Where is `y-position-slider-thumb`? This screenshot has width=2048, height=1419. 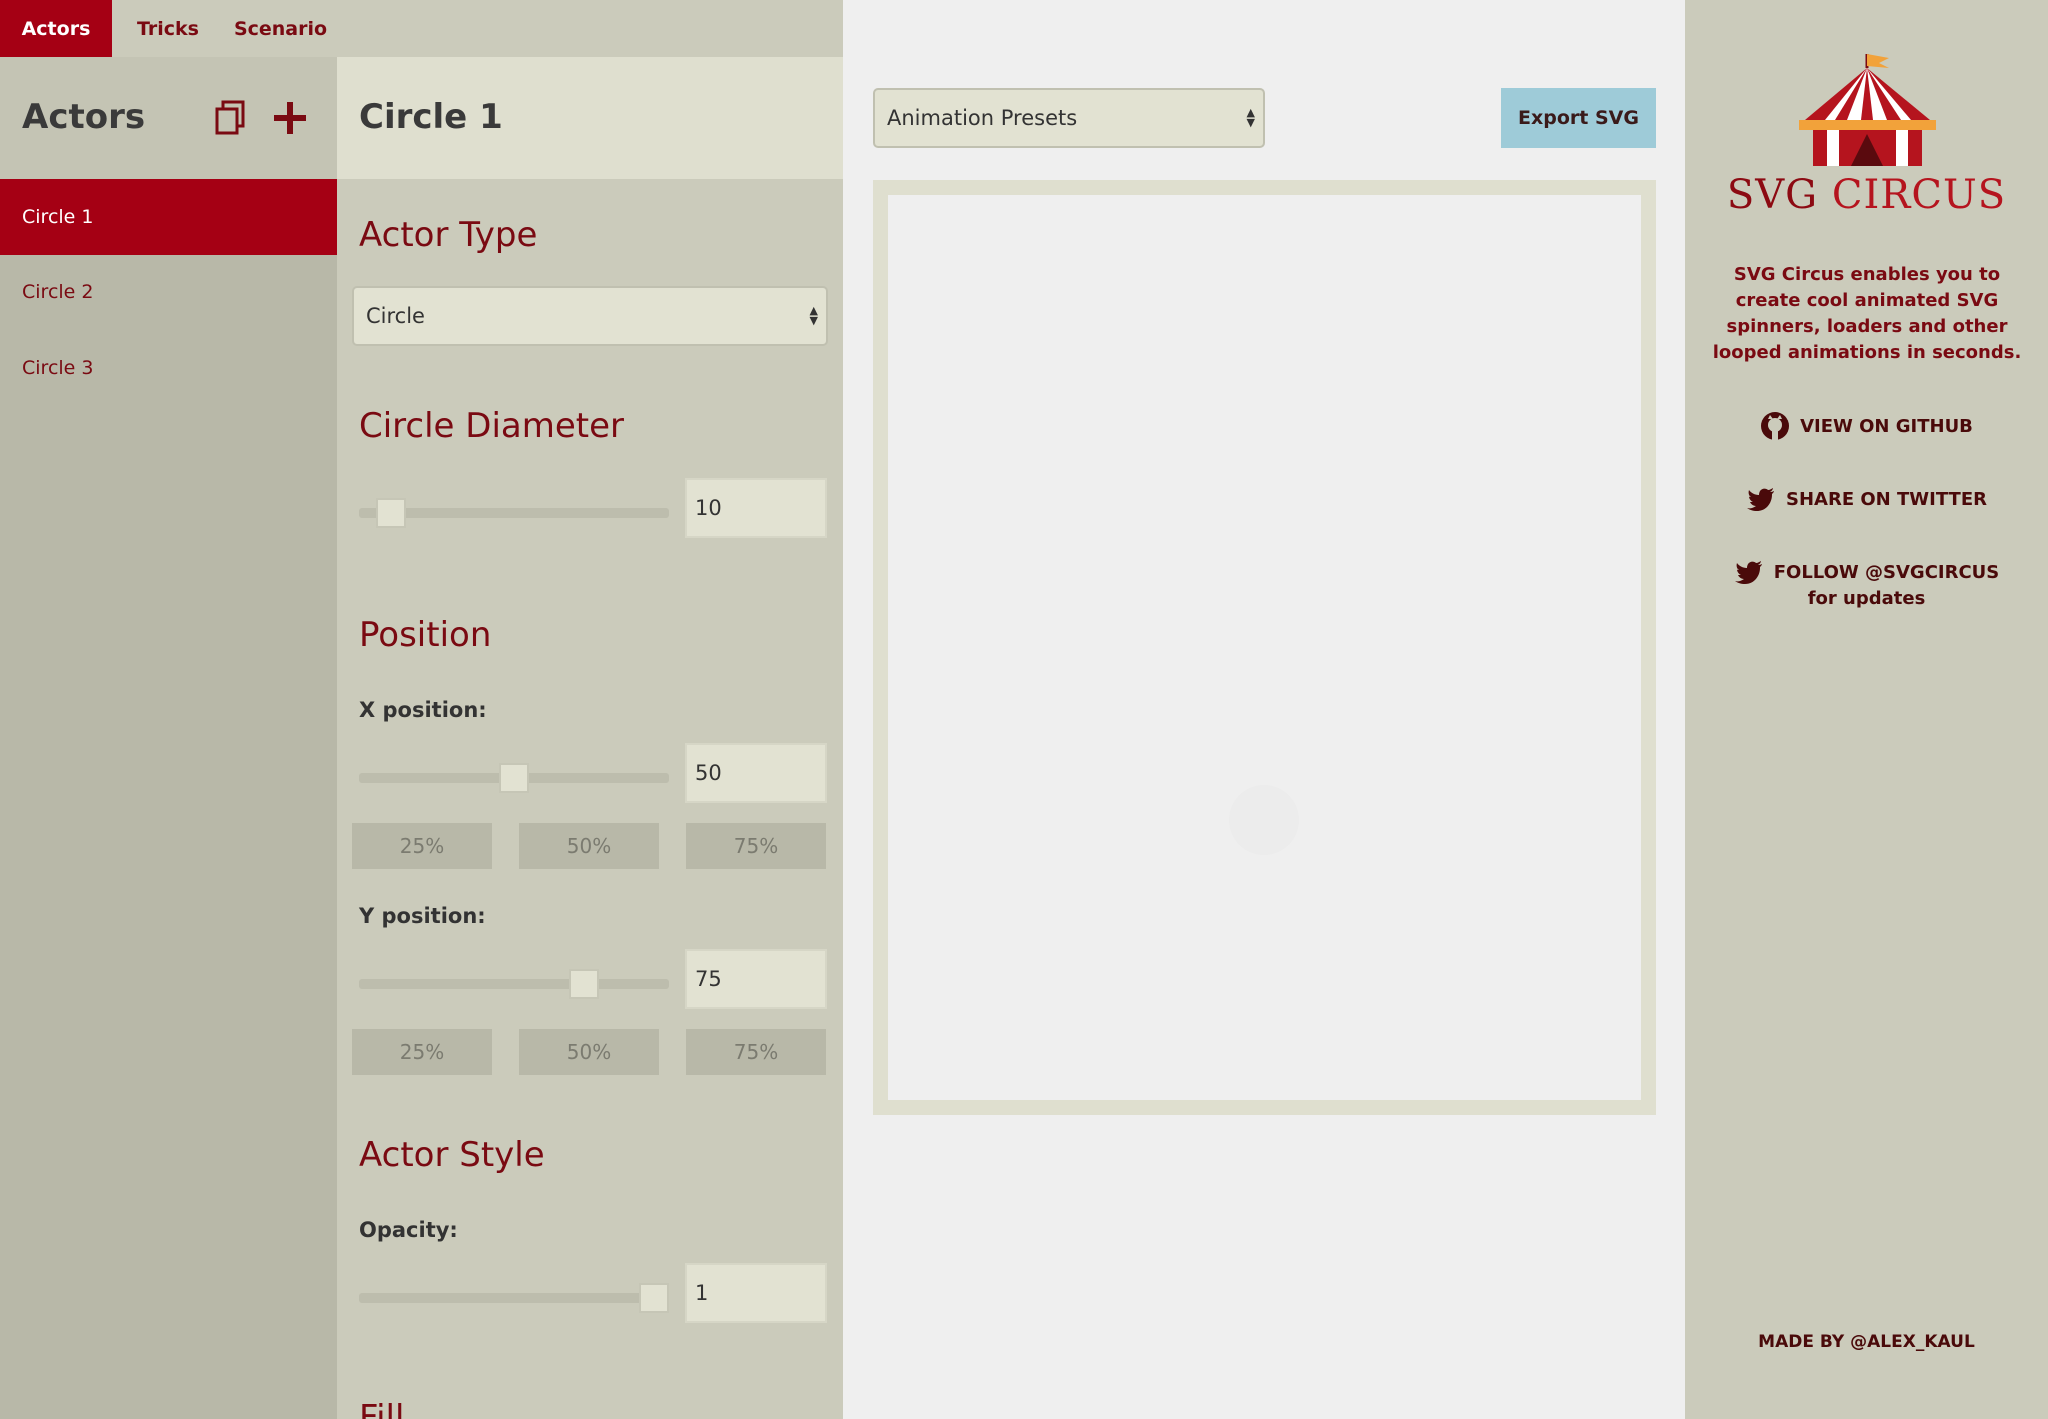
y-position-slider-thumb is located at coordinates (584, 984).